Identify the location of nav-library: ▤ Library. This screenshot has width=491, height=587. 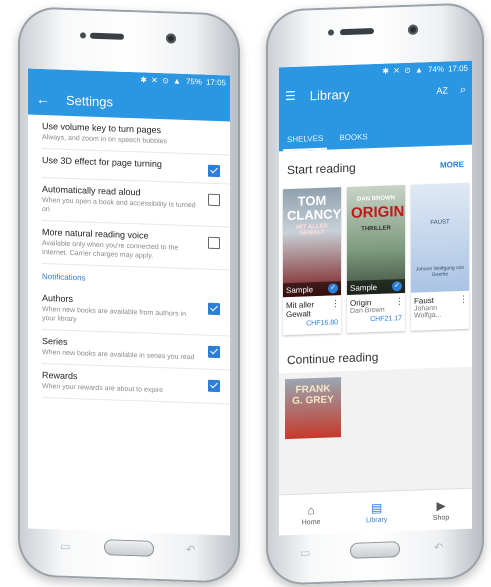
(376, 512).